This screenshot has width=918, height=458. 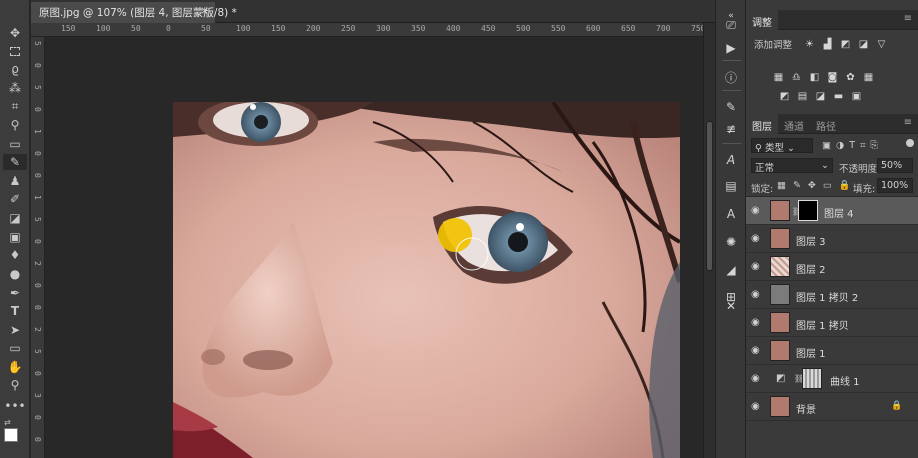 I want to click on paragraph-icon: A, so click(x=731, y=214).